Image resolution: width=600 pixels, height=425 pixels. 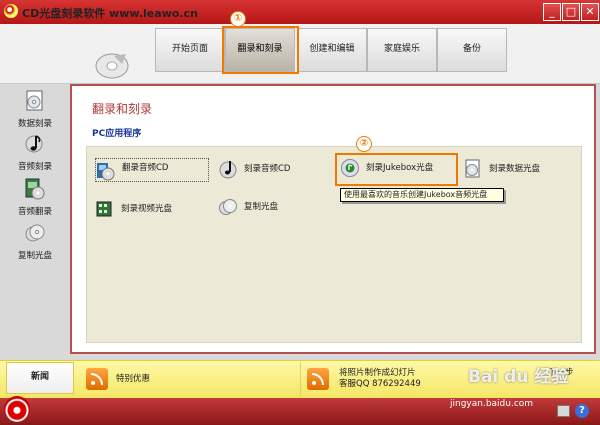 What do you see at coordinates (11, 11) in the screenshot?
I see `app-disc-icon` at bounding box center [11, 11].